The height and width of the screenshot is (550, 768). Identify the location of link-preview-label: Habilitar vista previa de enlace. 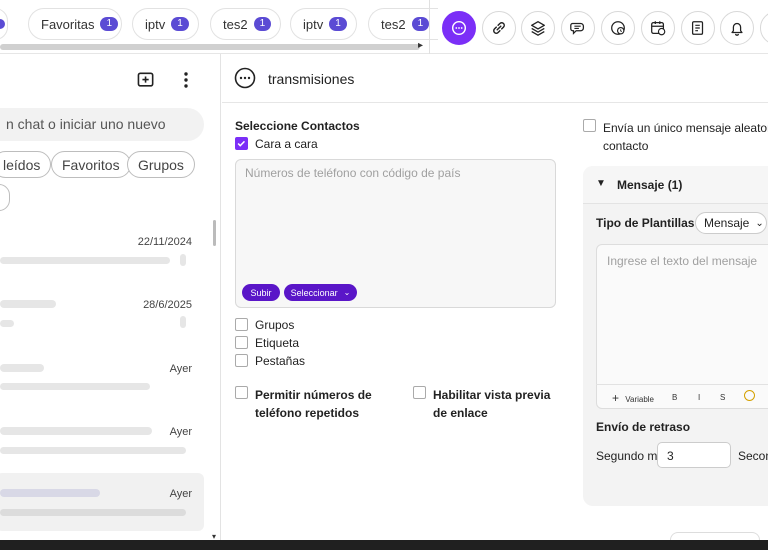
(492, 404).